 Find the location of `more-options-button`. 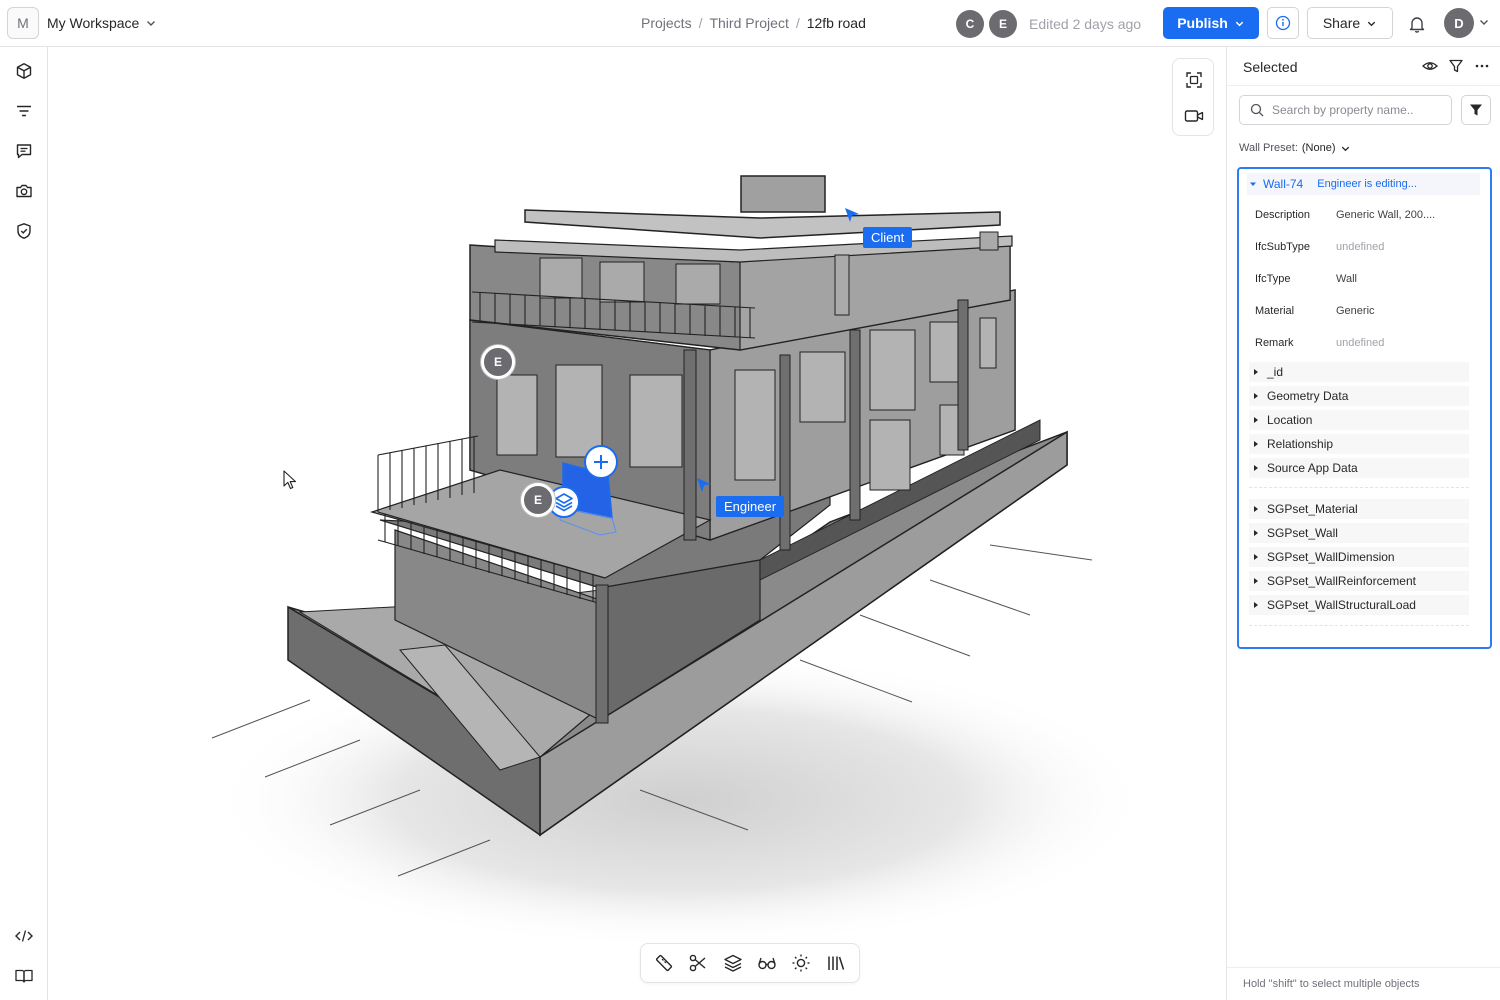

more-options-button is located at coordinates (1482, 66).